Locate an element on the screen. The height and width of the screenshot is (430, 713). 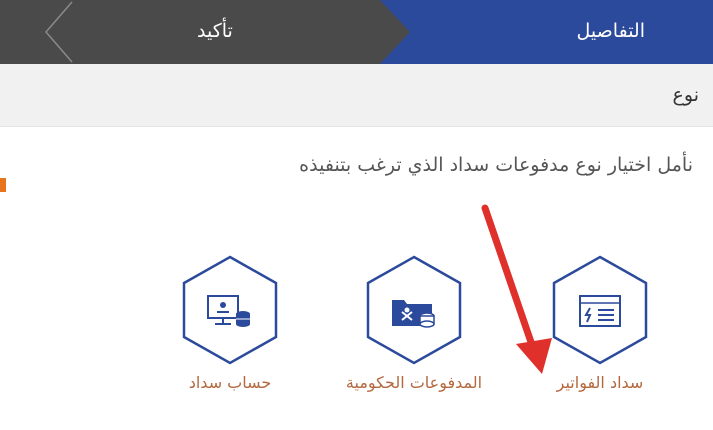
step-details-shape is located at coordinates (546, 32).